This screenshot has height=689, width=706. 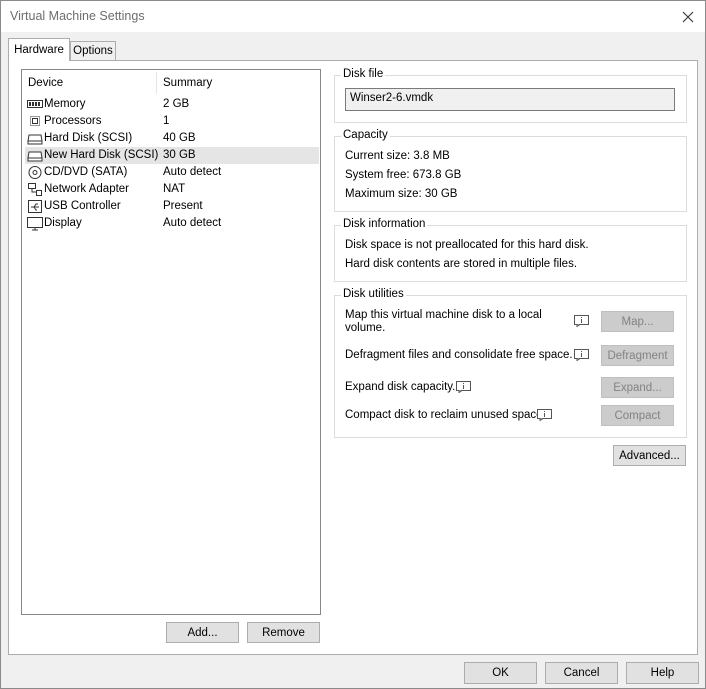 I want to click on device-name: Network Adapter, so click(x=87, y=189).